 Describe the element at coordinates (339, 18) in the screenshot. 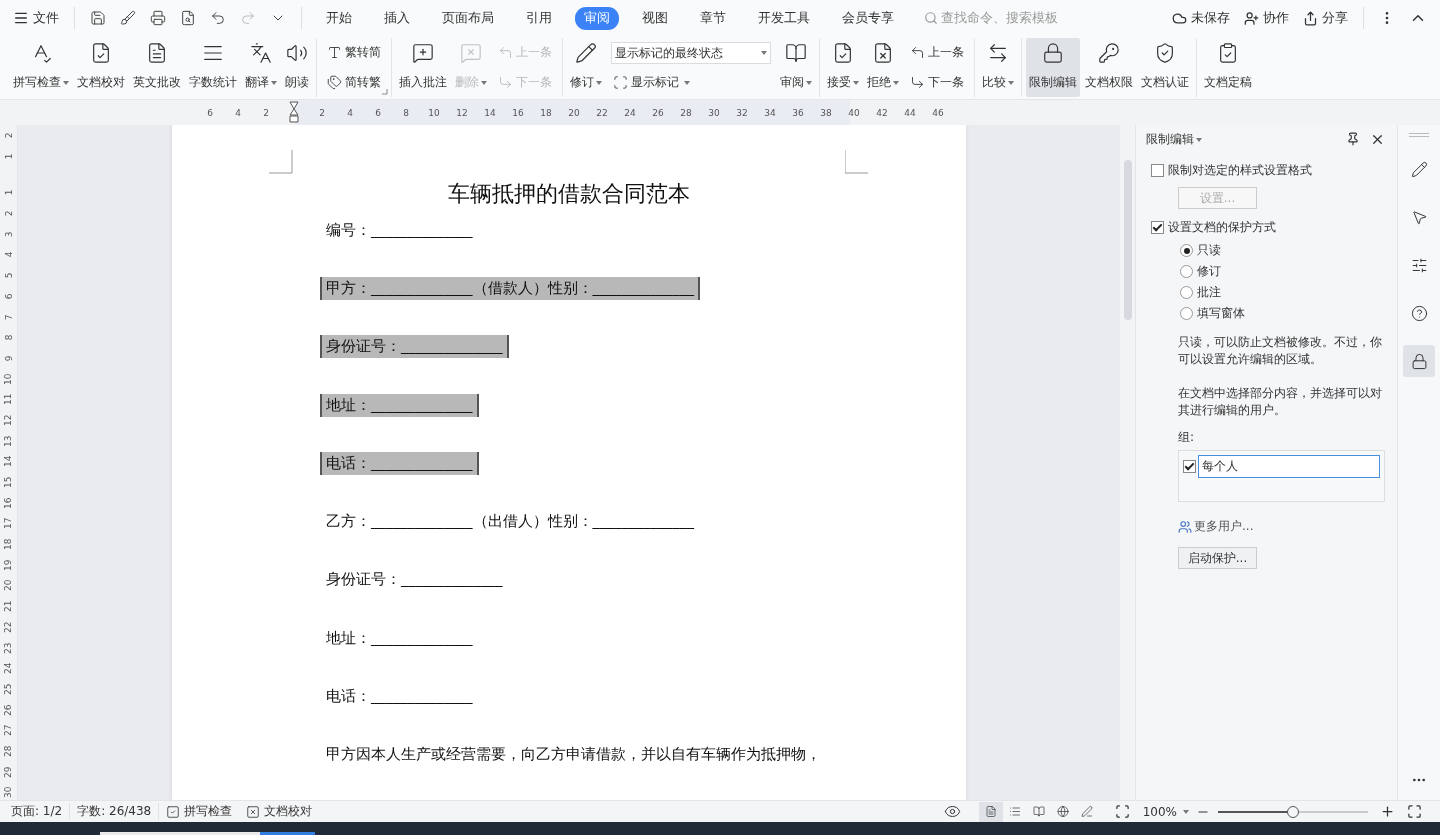

I see `ribbon-tab: 开始` at that location.